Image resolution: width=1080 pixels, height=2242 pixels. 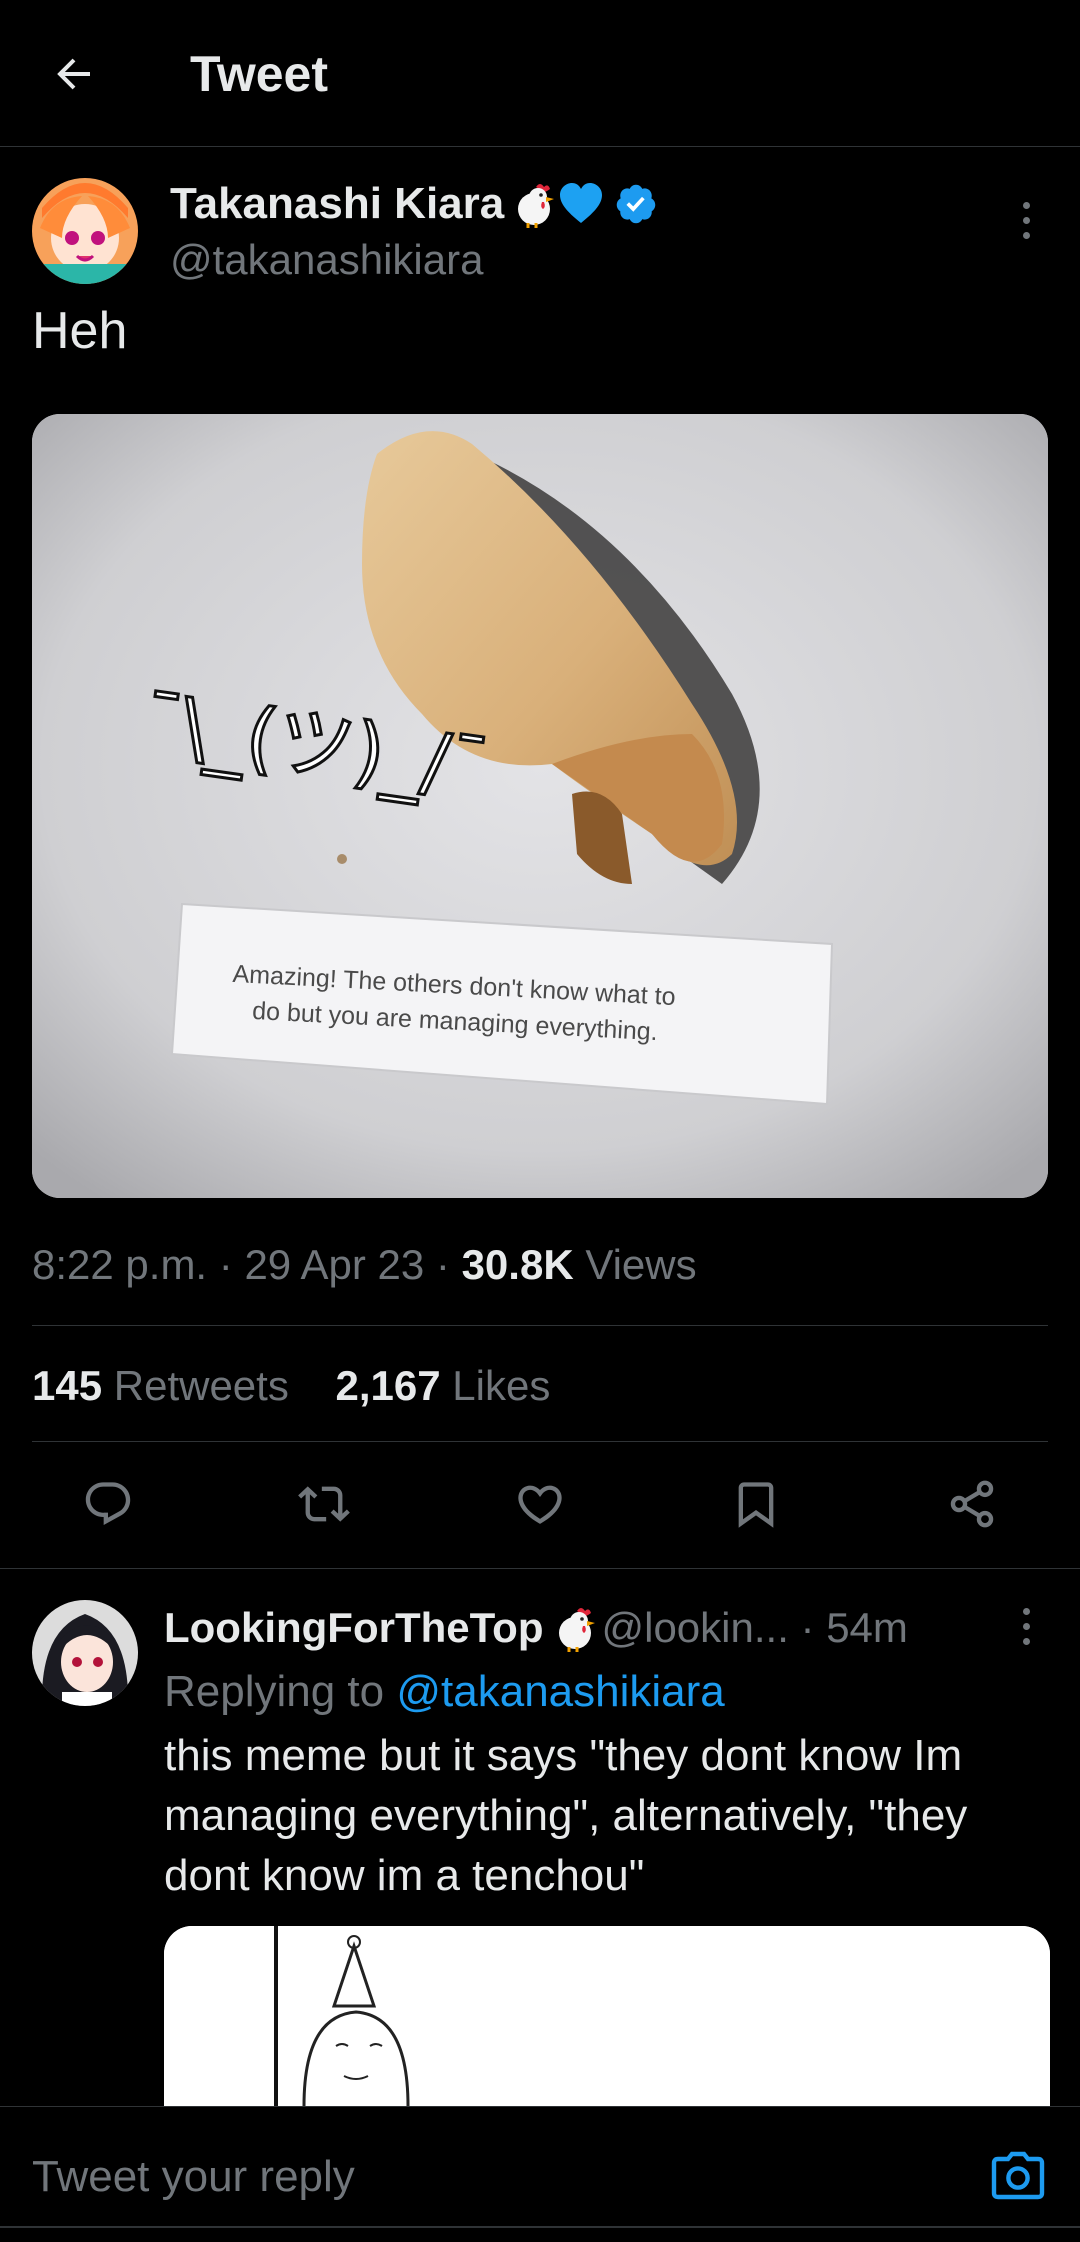 What do you see at coordinates (581, 203) in the screenshot?
I see `blue-heart-icon` at bounding box center [581, 203].